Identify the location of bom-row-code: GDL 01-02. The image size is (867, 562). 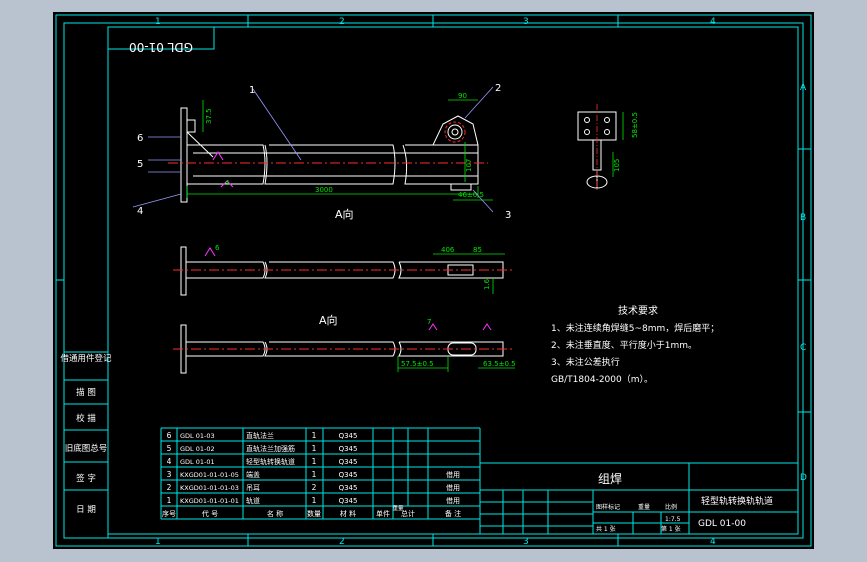
(197, 449).